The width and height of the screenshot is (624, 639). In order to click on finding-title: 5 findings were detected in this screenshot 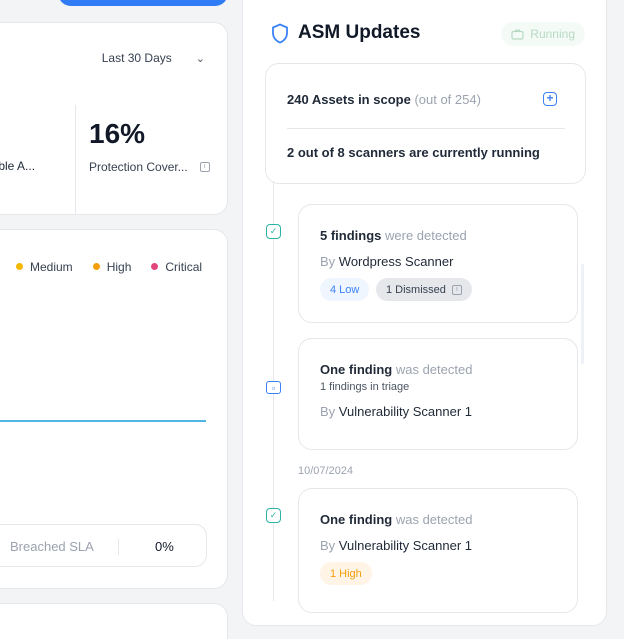, I will do `click(393, 235)`.